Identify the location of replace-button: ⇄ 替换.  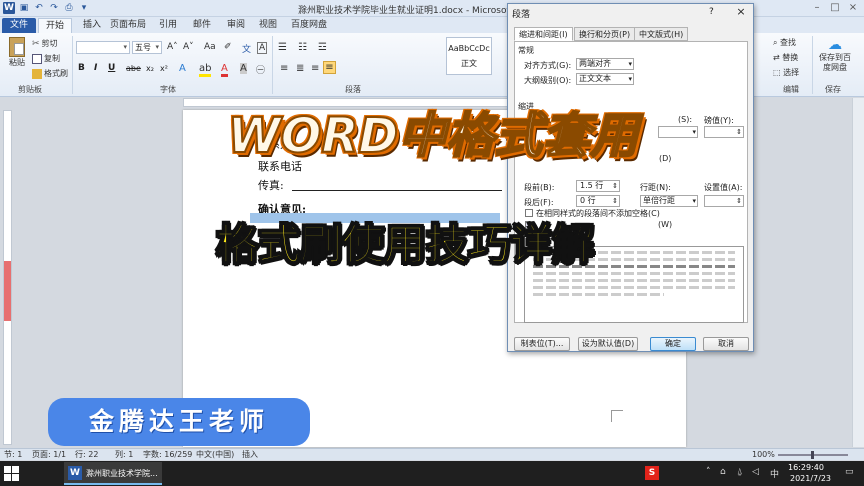
(785, 57).